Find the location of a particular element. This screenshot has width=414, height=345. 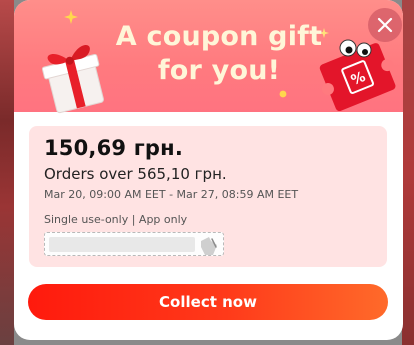

title-line-2: for you! is located at coordinates (219, 70).